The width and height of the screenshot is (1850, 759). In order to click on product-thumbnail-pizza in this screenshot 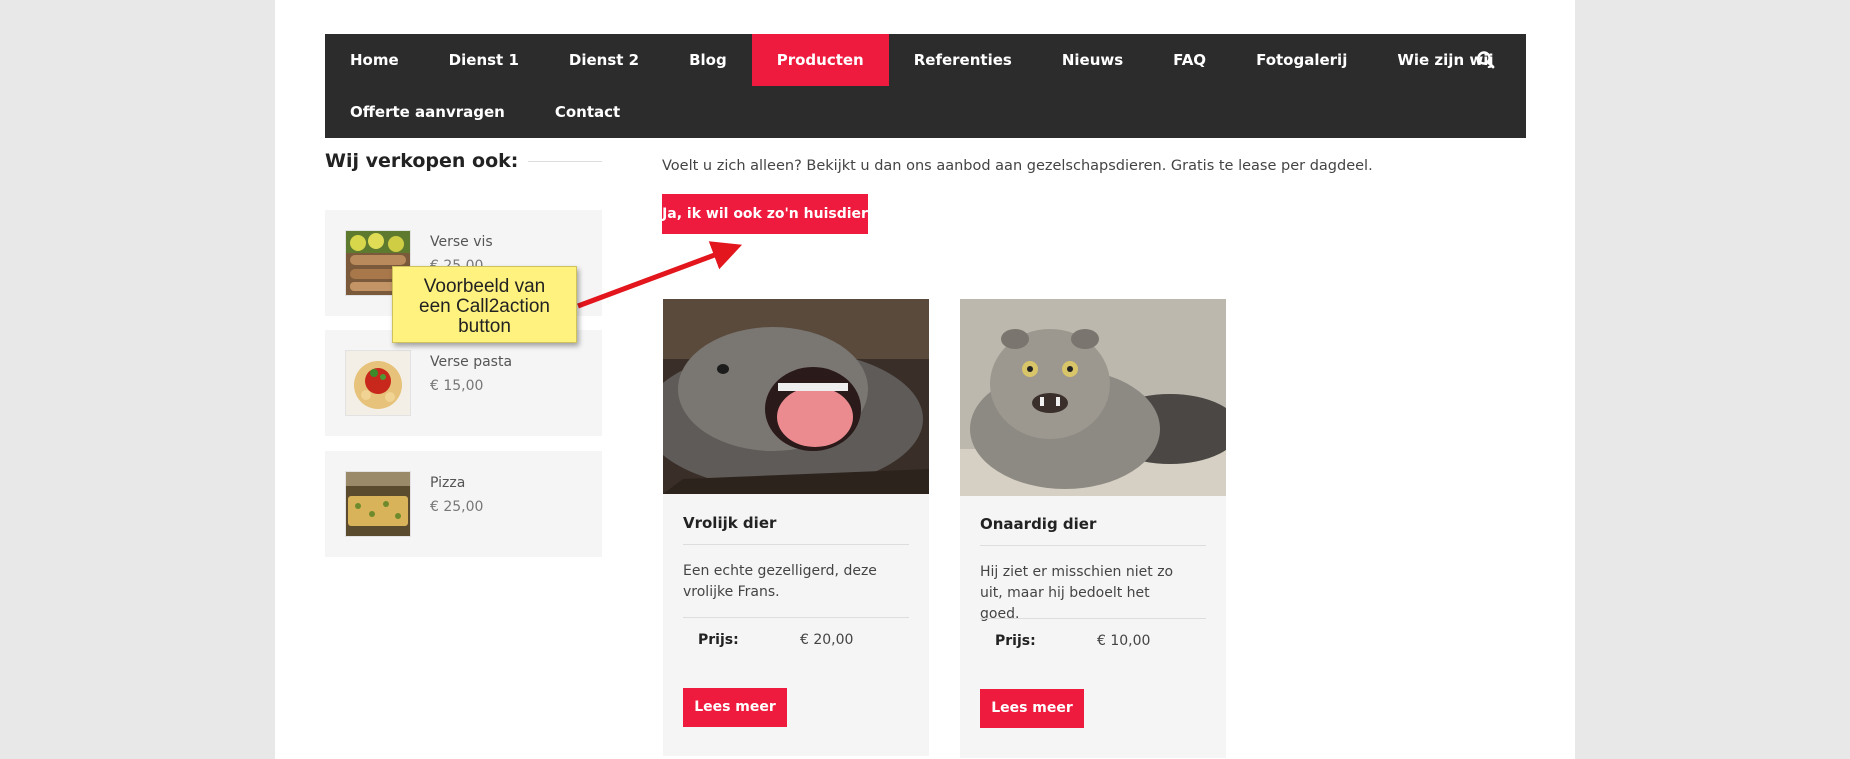, I will do `click(378, 504)`.